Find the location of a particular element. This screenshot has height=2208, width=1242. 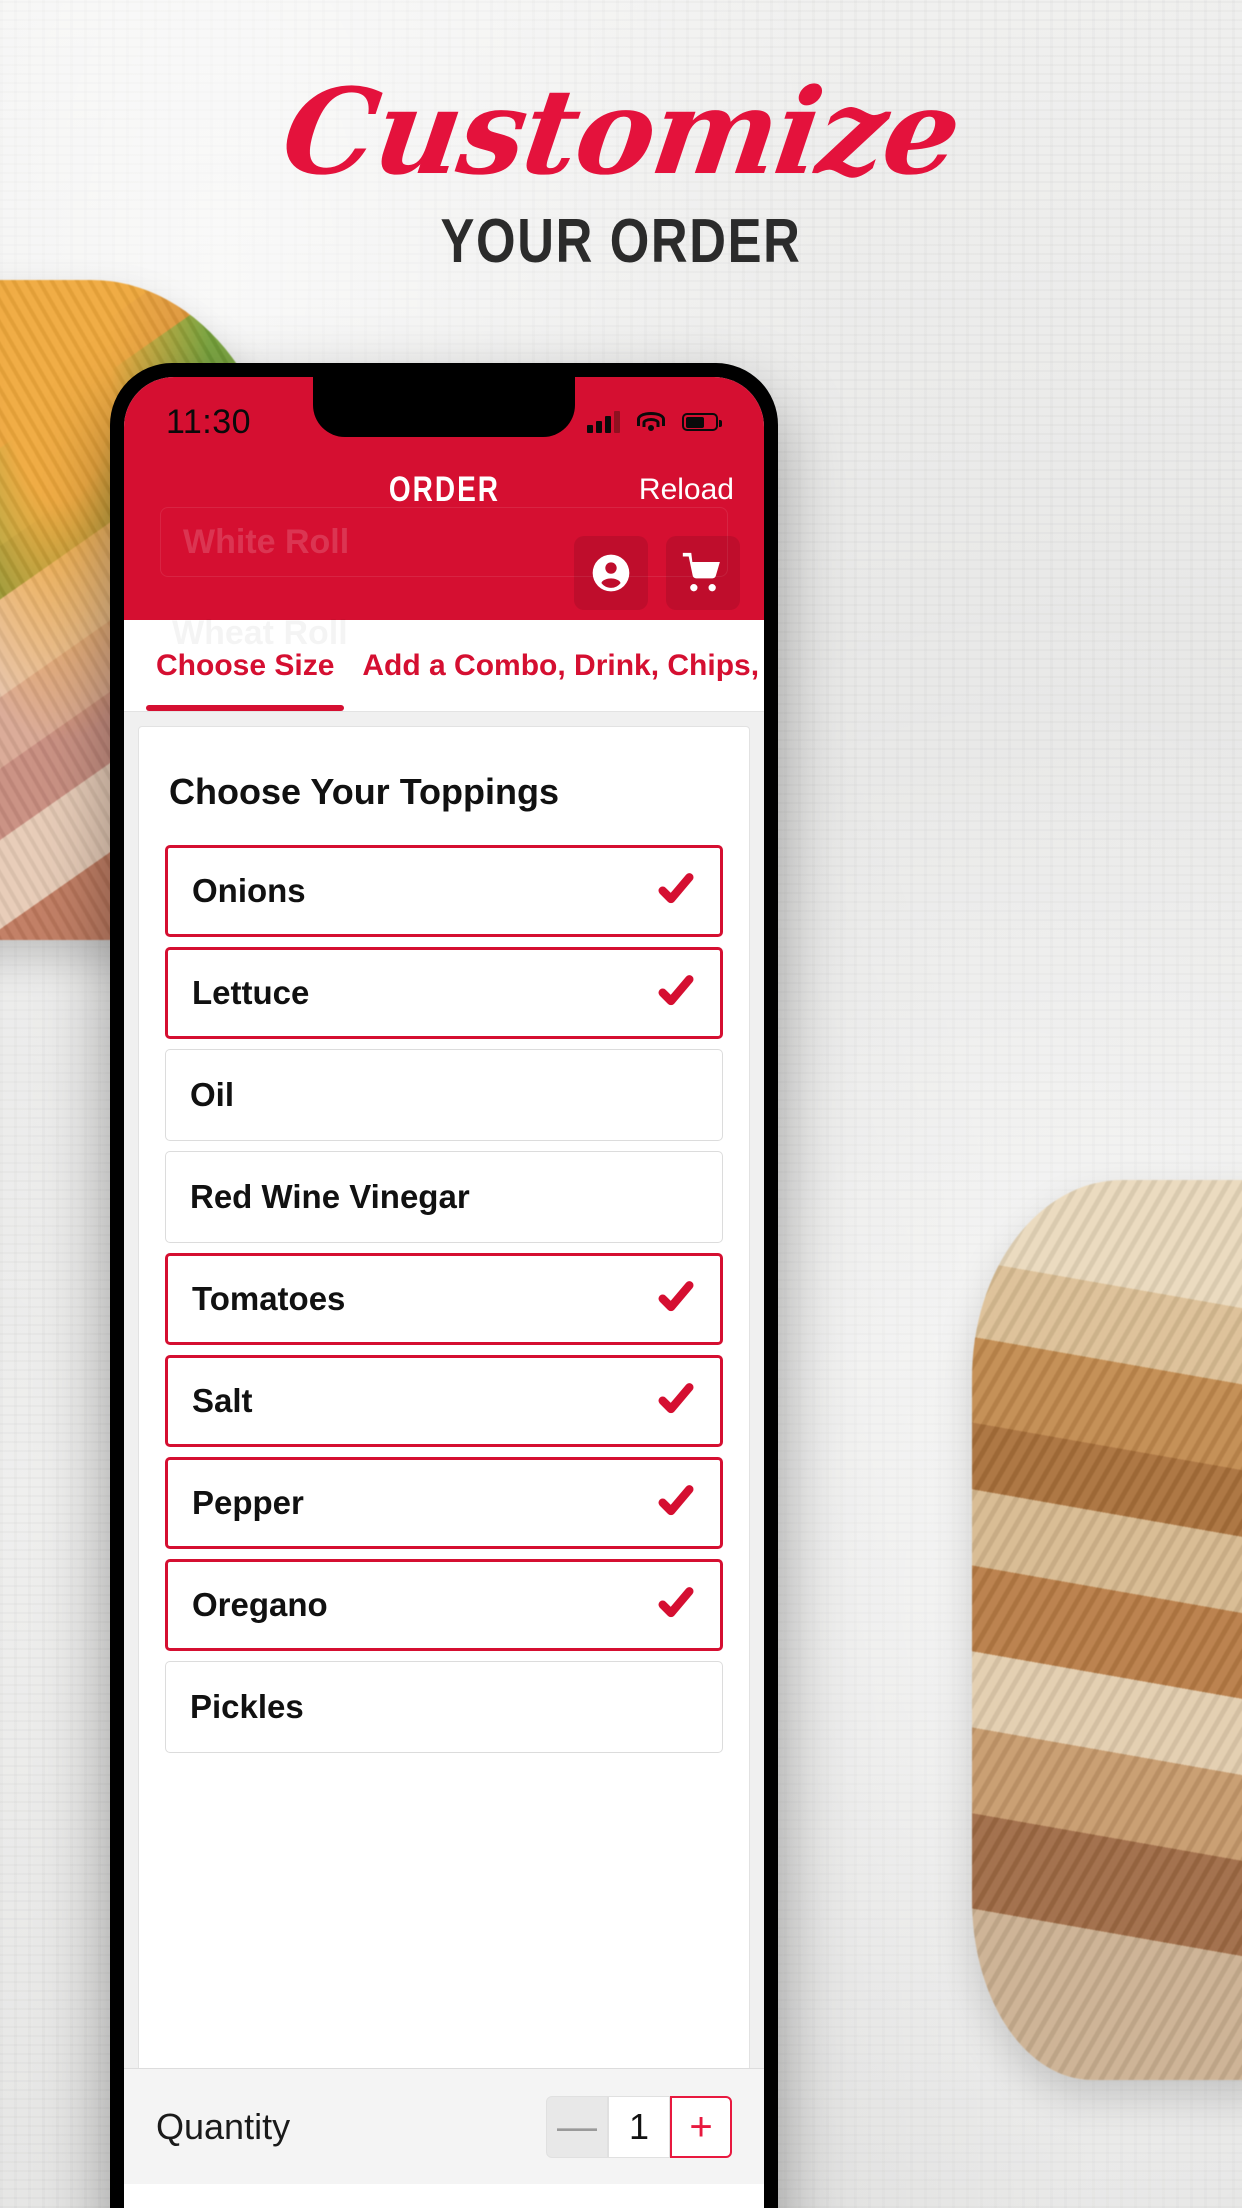

quantity-bar: Quantity — 1 + is located at coordinates (444, 2126).